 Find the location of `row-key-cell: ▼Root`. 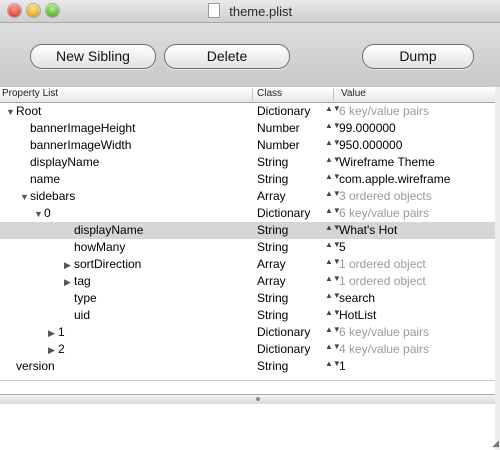

row-key-cell: ▼Root is located at coordinates (20, 112).